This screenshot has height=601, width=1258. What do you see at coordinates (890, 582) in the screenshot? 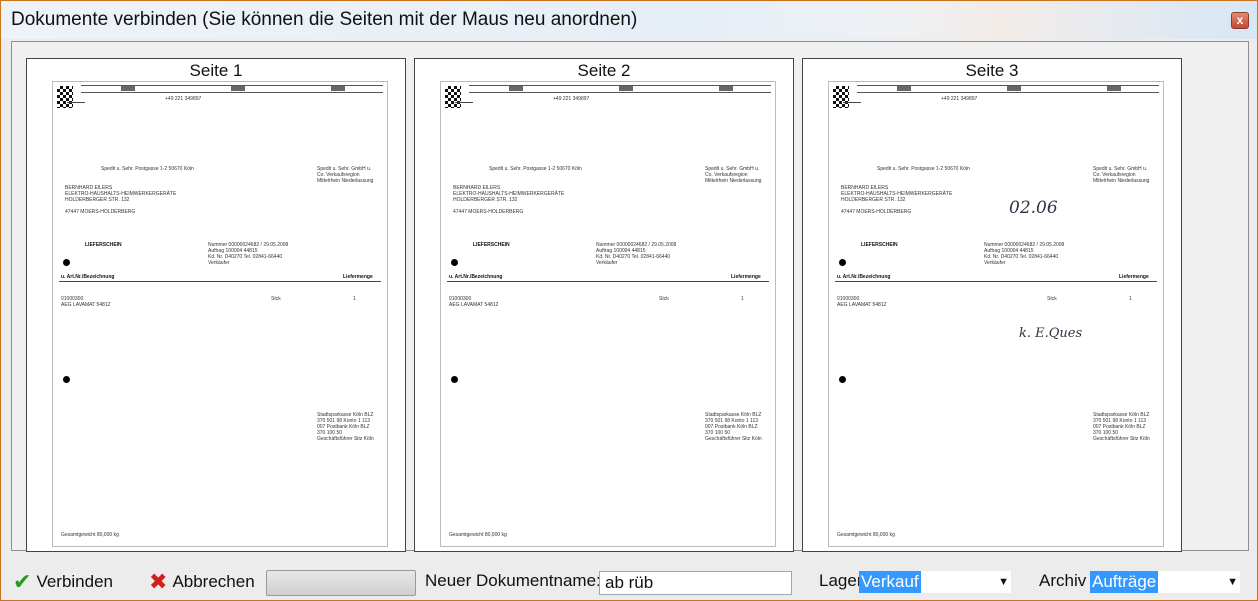
I see `lager-selected-value: Verkauf` at bounding box center [890, 582].